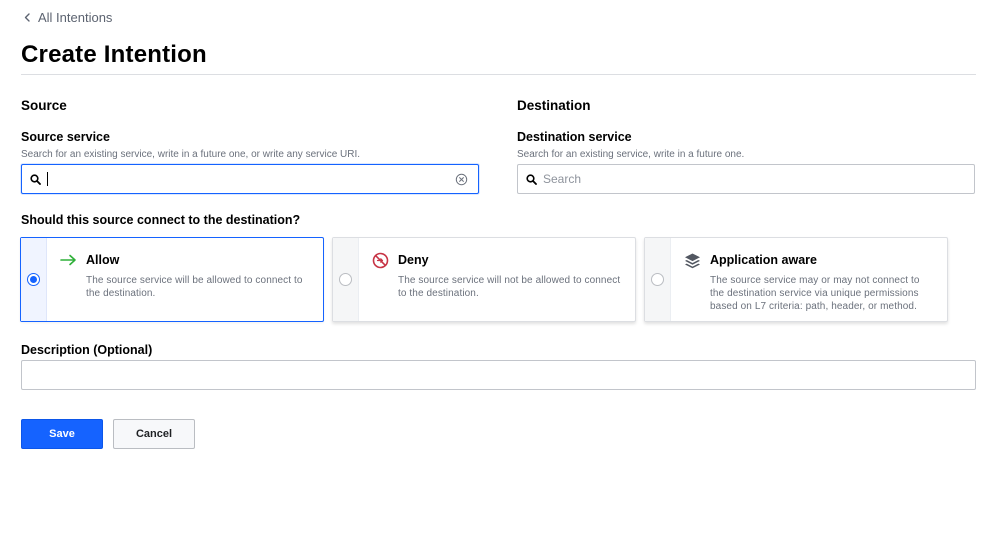 This screenshot has height=558, width=1006. What do you see at coordinates (763, 260) in the screenshot?
I see `app-aware-title: Application aware` at bounding box center [763, 260].